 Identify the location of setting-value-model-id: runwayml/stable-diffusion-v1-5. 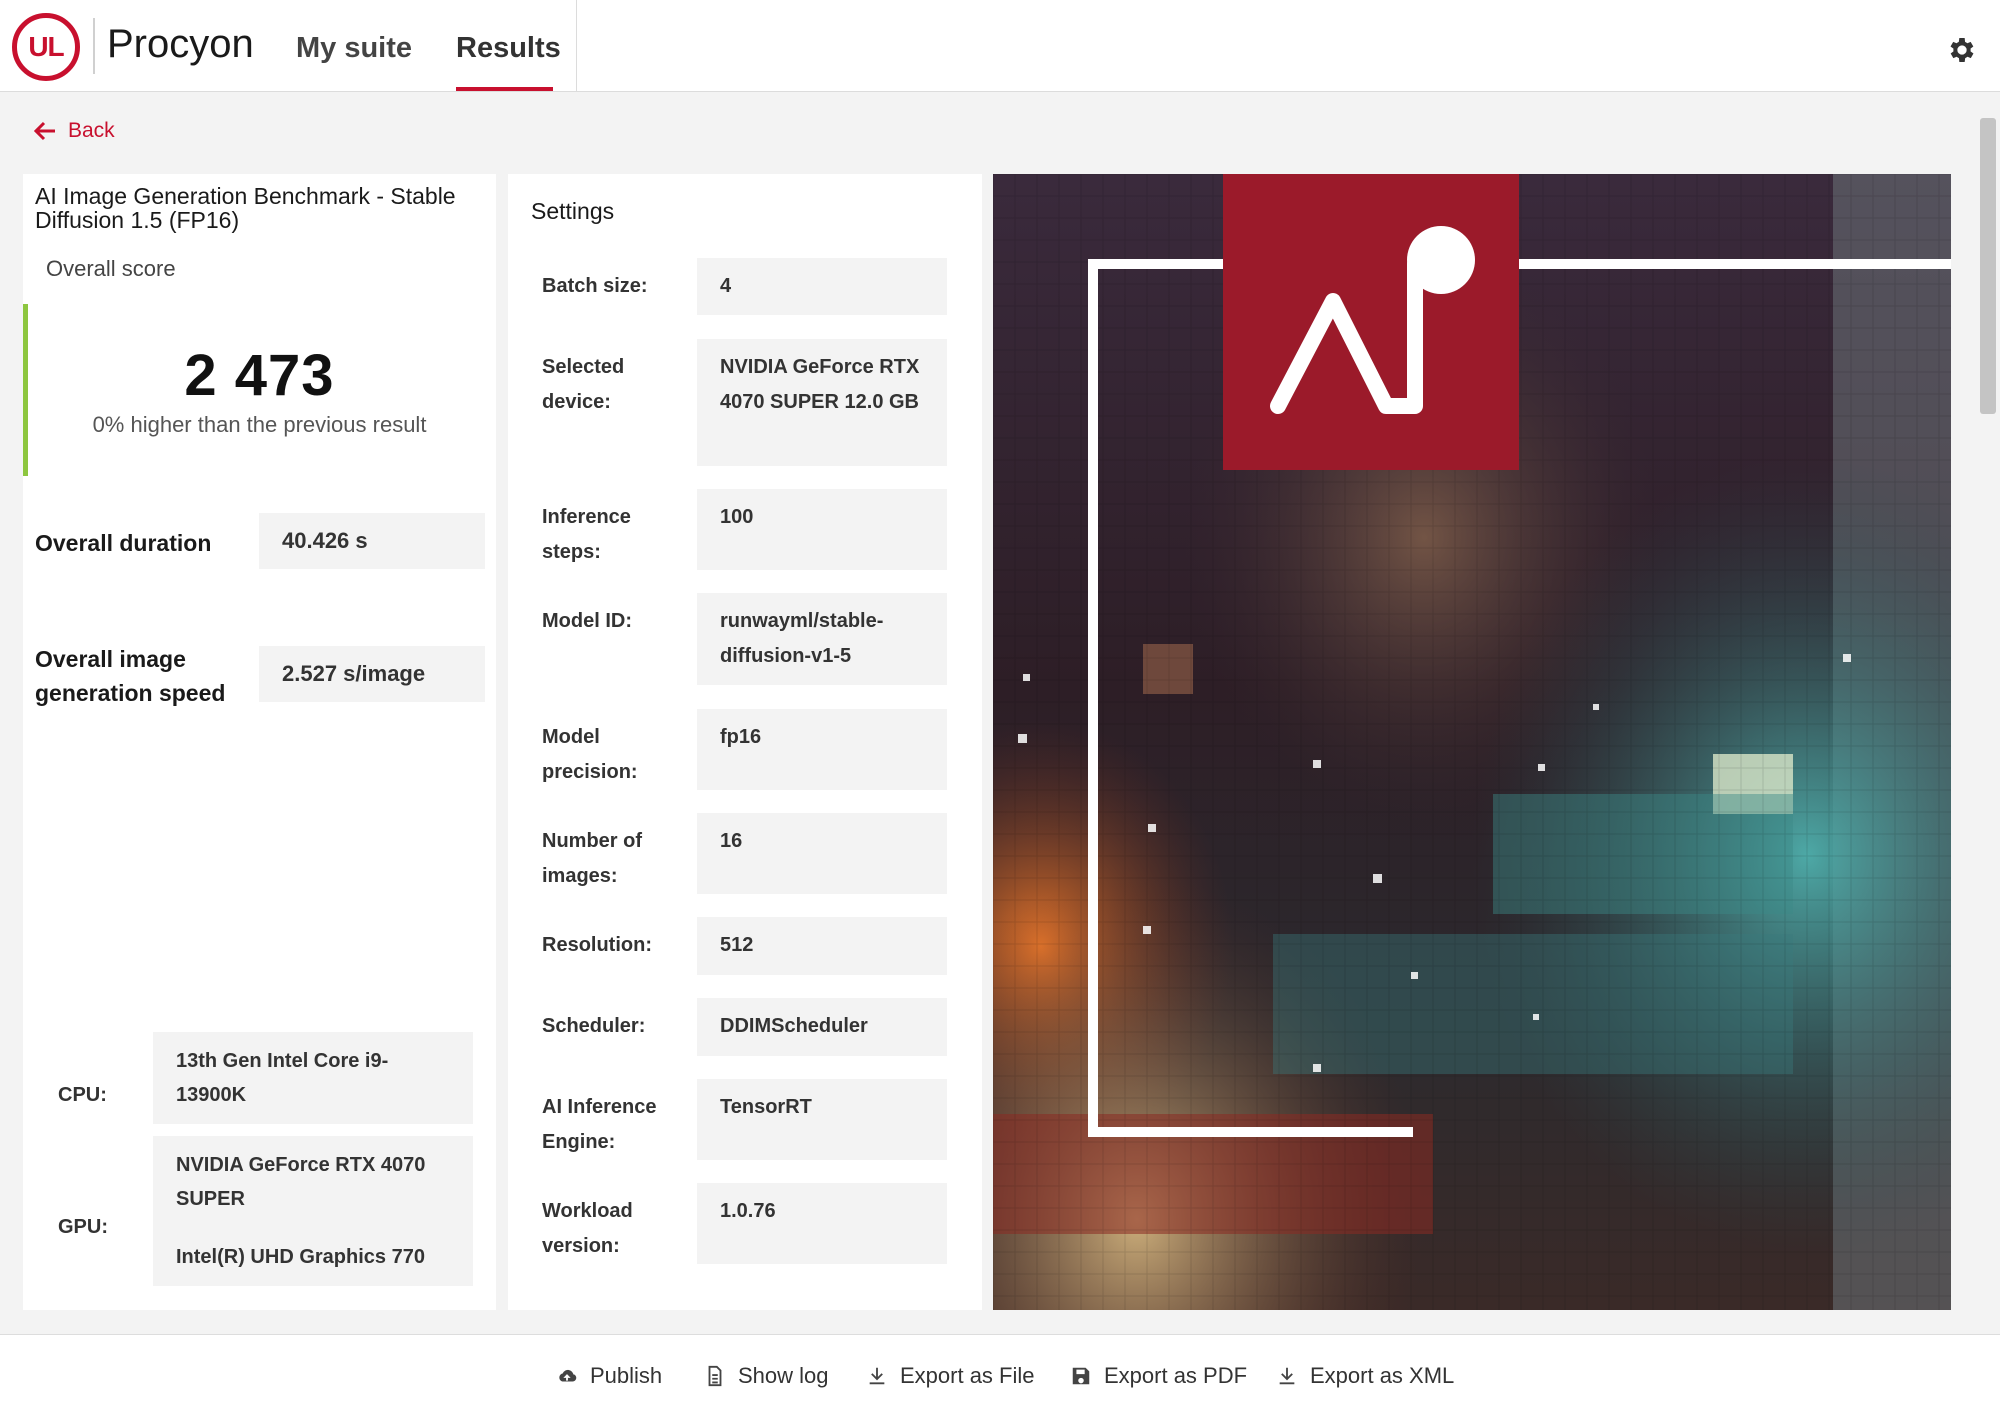
(822, 639).